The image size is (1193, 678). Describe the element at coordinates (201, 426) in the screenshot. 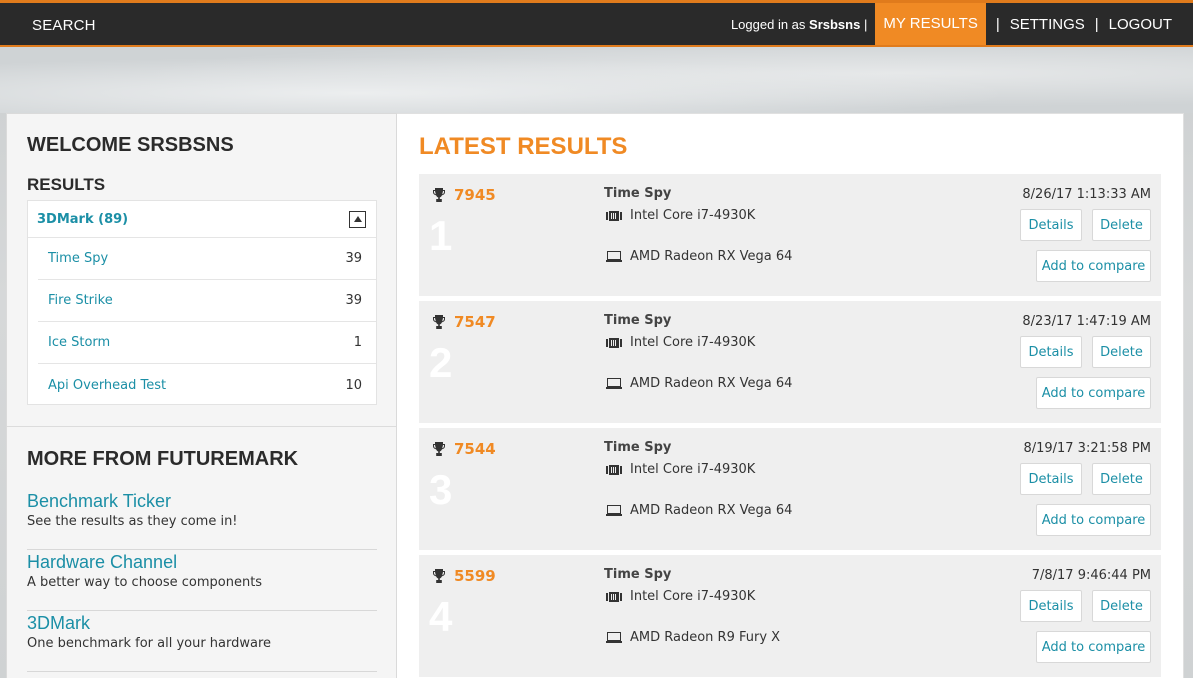

I see `sidebar-divider` at that location.